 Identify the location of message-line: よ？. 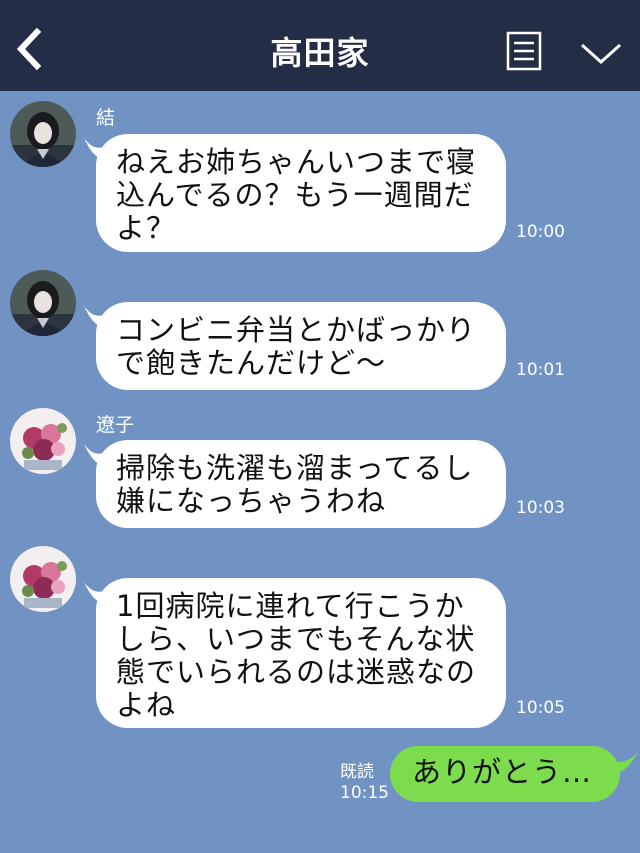
(146, 228).